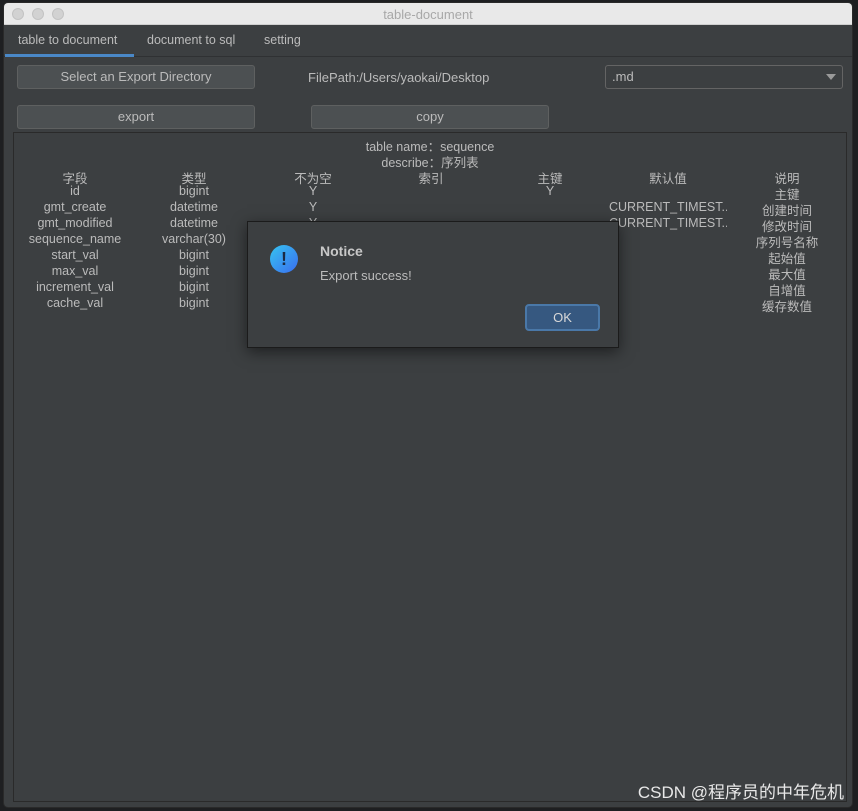 This screenshot has height=811, width=858. Describe the element at coordinates (433, 284) in the screenshot. I see `notice-dialog: ! Notice Export success! OK` at that location.